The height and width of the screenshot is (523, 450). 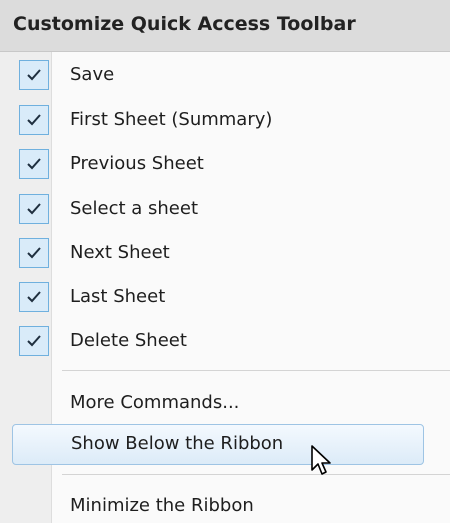 I want to click on menu-item-label: Next Sheet, so click(x=120, y=252).